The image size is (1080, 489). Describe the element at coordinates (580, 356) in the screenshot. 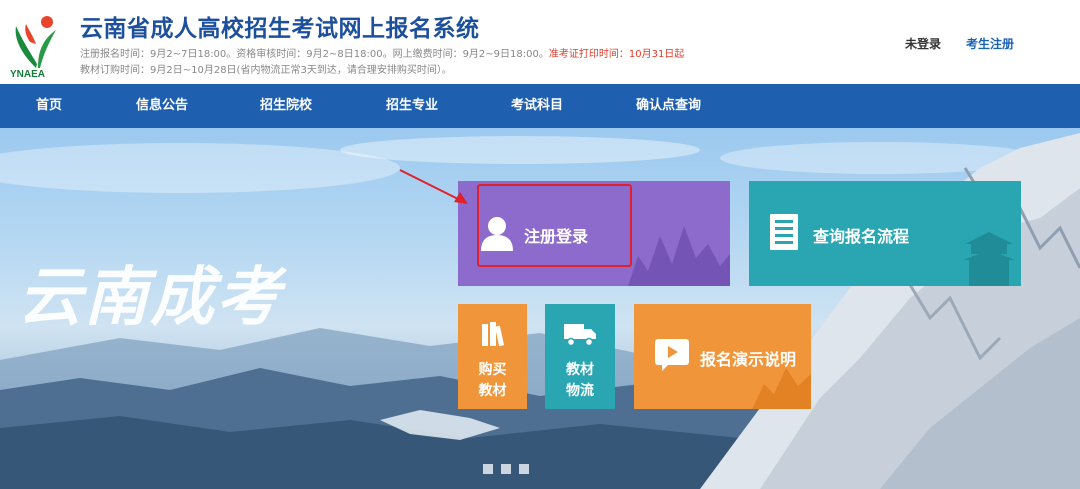

I see `book-logistics-tile: 教材 物流` at that location.